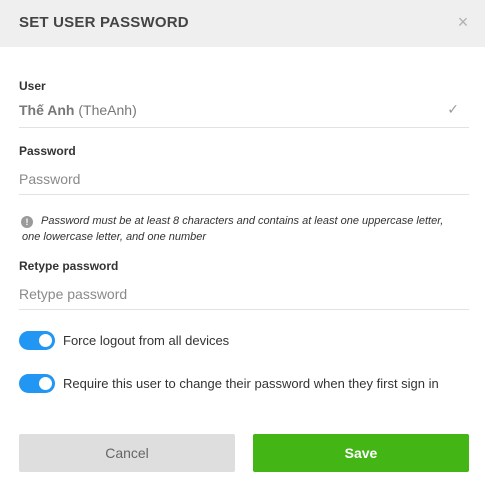 This screenshot has height=498, width=485. I want to click on user-field: Thế Anh (TheAnh) ✓, so click(244, 113).